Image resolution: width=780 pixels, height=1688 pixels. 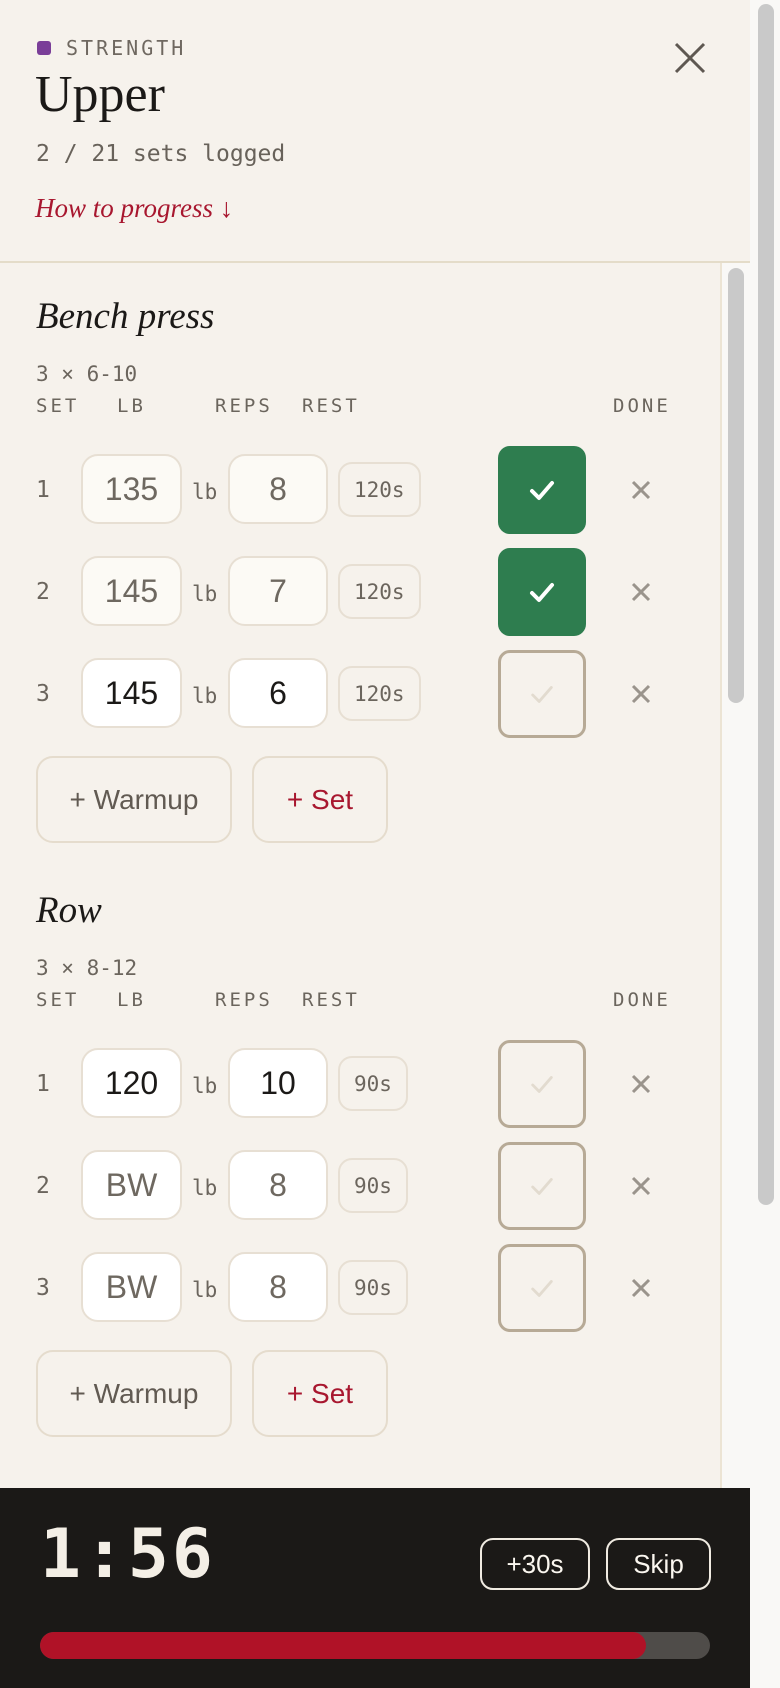 I want to click on reps-input: 10, so click(x=278, y=1083).